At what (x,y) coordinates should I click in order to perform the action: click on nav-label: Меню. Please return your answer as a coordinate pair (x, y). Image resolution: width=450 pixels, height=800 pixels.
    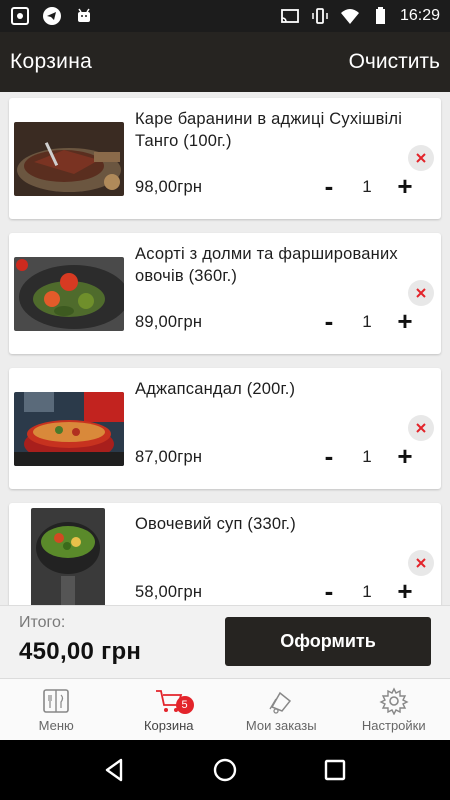
    Looking at the image, I should click on (56, 725).